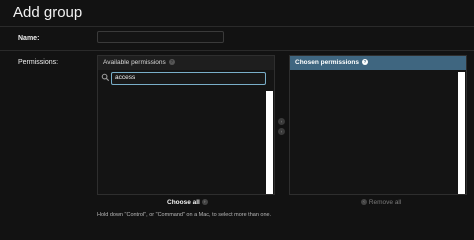  I want to click on row-divider, so click(237, 50).